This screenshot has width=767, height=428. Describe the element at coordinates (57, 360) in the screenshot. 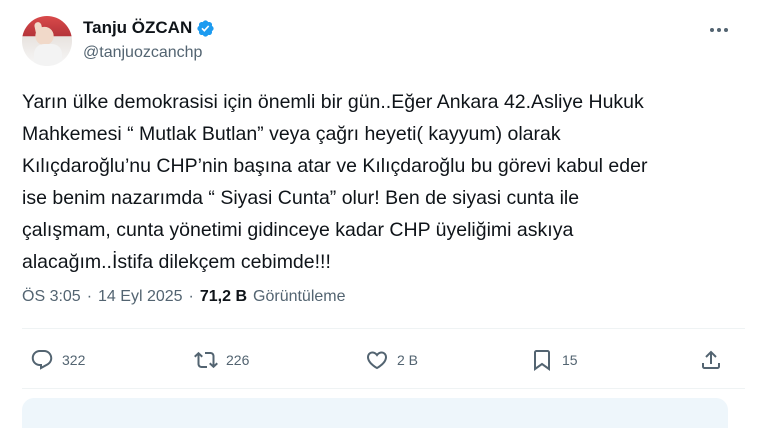

I see `reply-button: 322` at that location.